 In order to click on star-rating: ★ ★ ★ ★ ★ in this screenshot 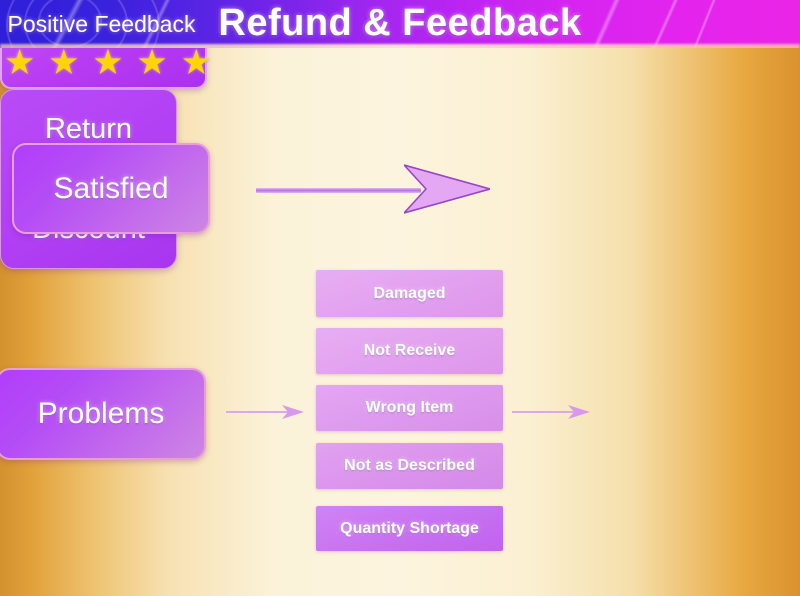, I will do `click(108, 62)`.